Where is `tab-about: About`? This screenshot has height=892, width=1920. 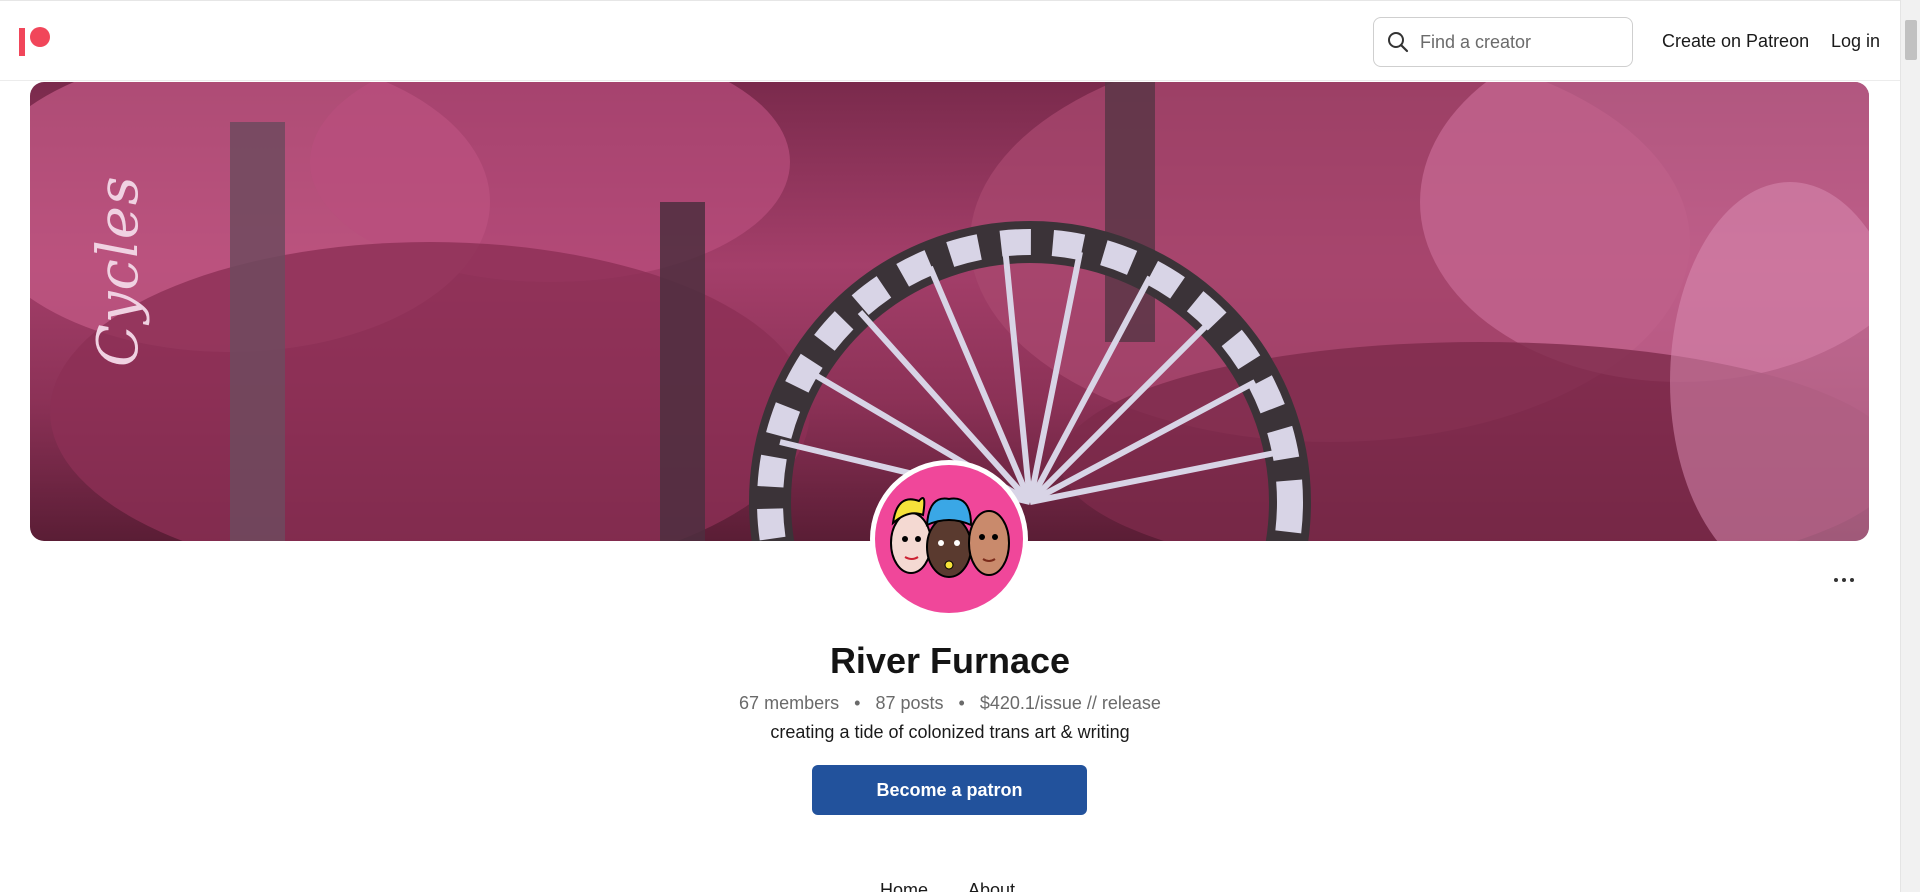 tab-about: About is located at coordinates (991, 886).